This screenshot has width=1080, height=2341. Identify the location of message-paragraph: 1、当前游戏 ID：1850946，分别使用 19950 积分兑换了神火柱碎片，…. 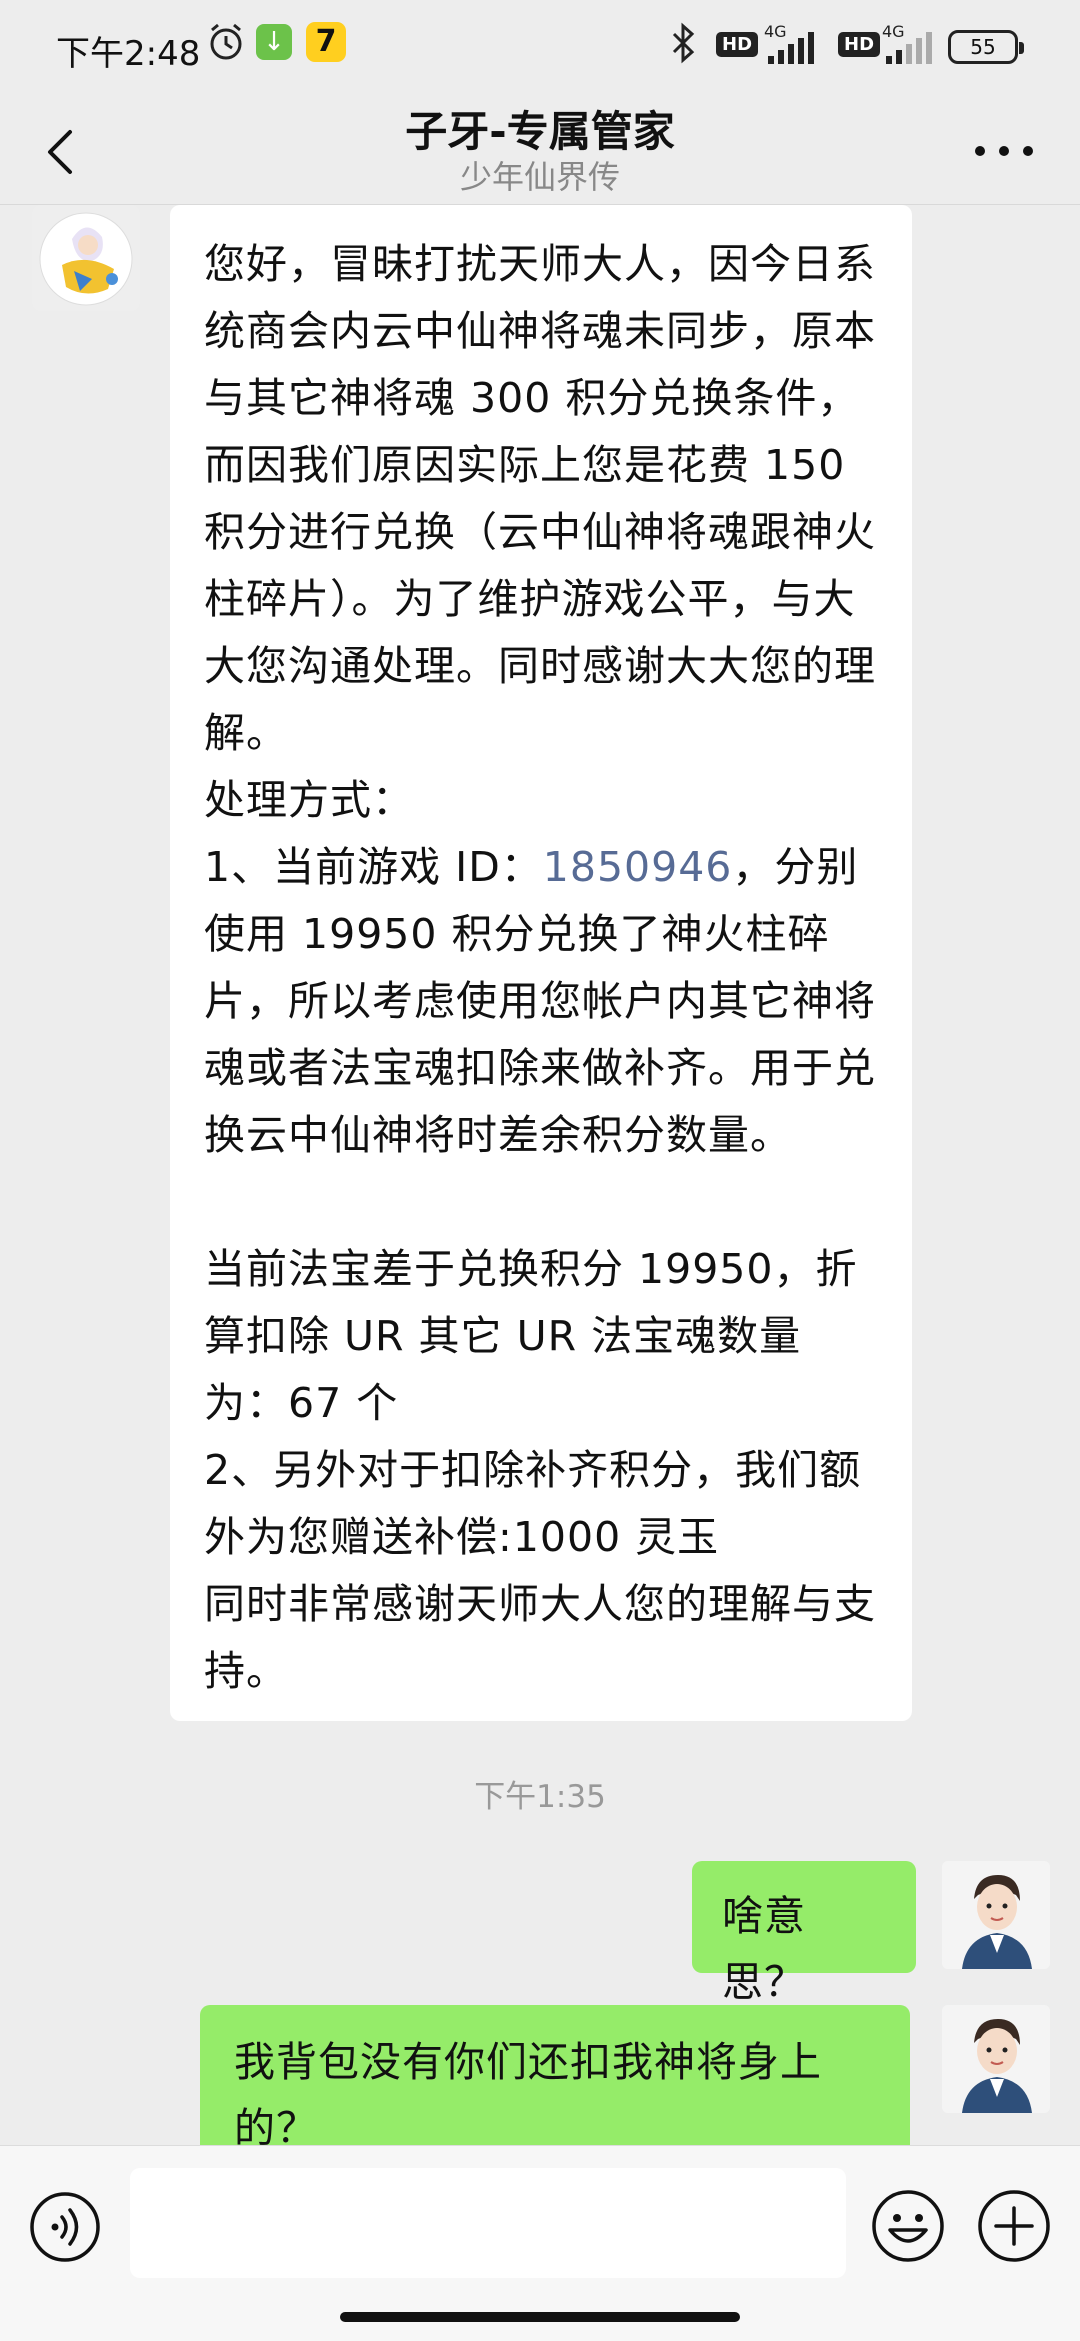
(541, 1001).